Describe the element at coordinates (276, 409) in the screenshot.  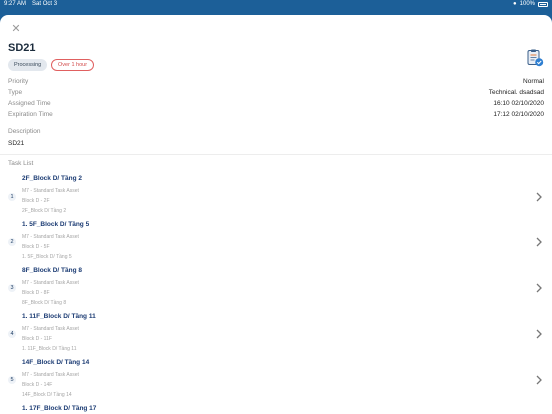
I see `task-list-item: 1. 17F_Block D/ Tầng 17` at that location.